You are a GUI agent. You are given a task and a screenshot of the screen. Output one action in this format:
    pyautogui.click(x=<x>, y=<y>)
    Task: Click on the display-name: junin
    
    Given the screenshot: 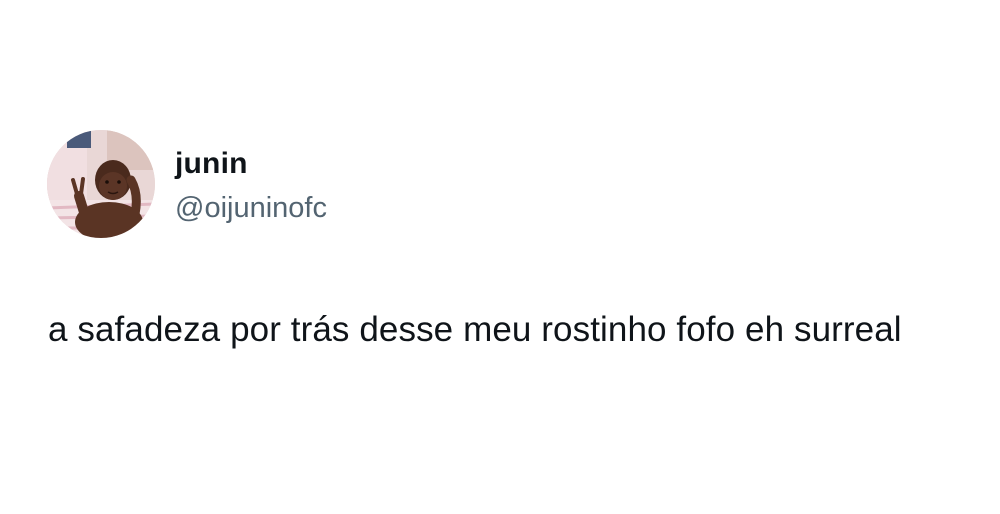 What is the action you would take?
    pyautogui.click(x=211, y=164)
    